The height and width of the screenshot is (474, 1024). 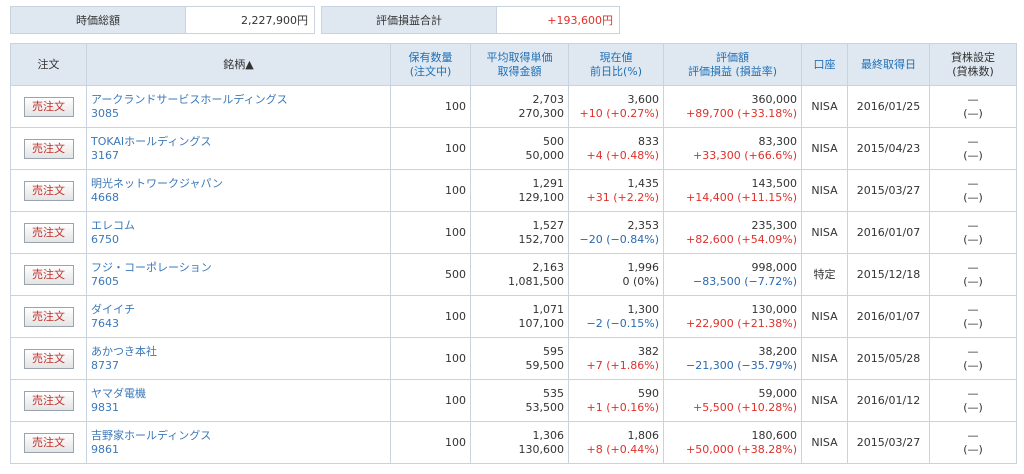 I want to click on profit-loss: −83,500 (−7.72%), so click(x=745, y=281).